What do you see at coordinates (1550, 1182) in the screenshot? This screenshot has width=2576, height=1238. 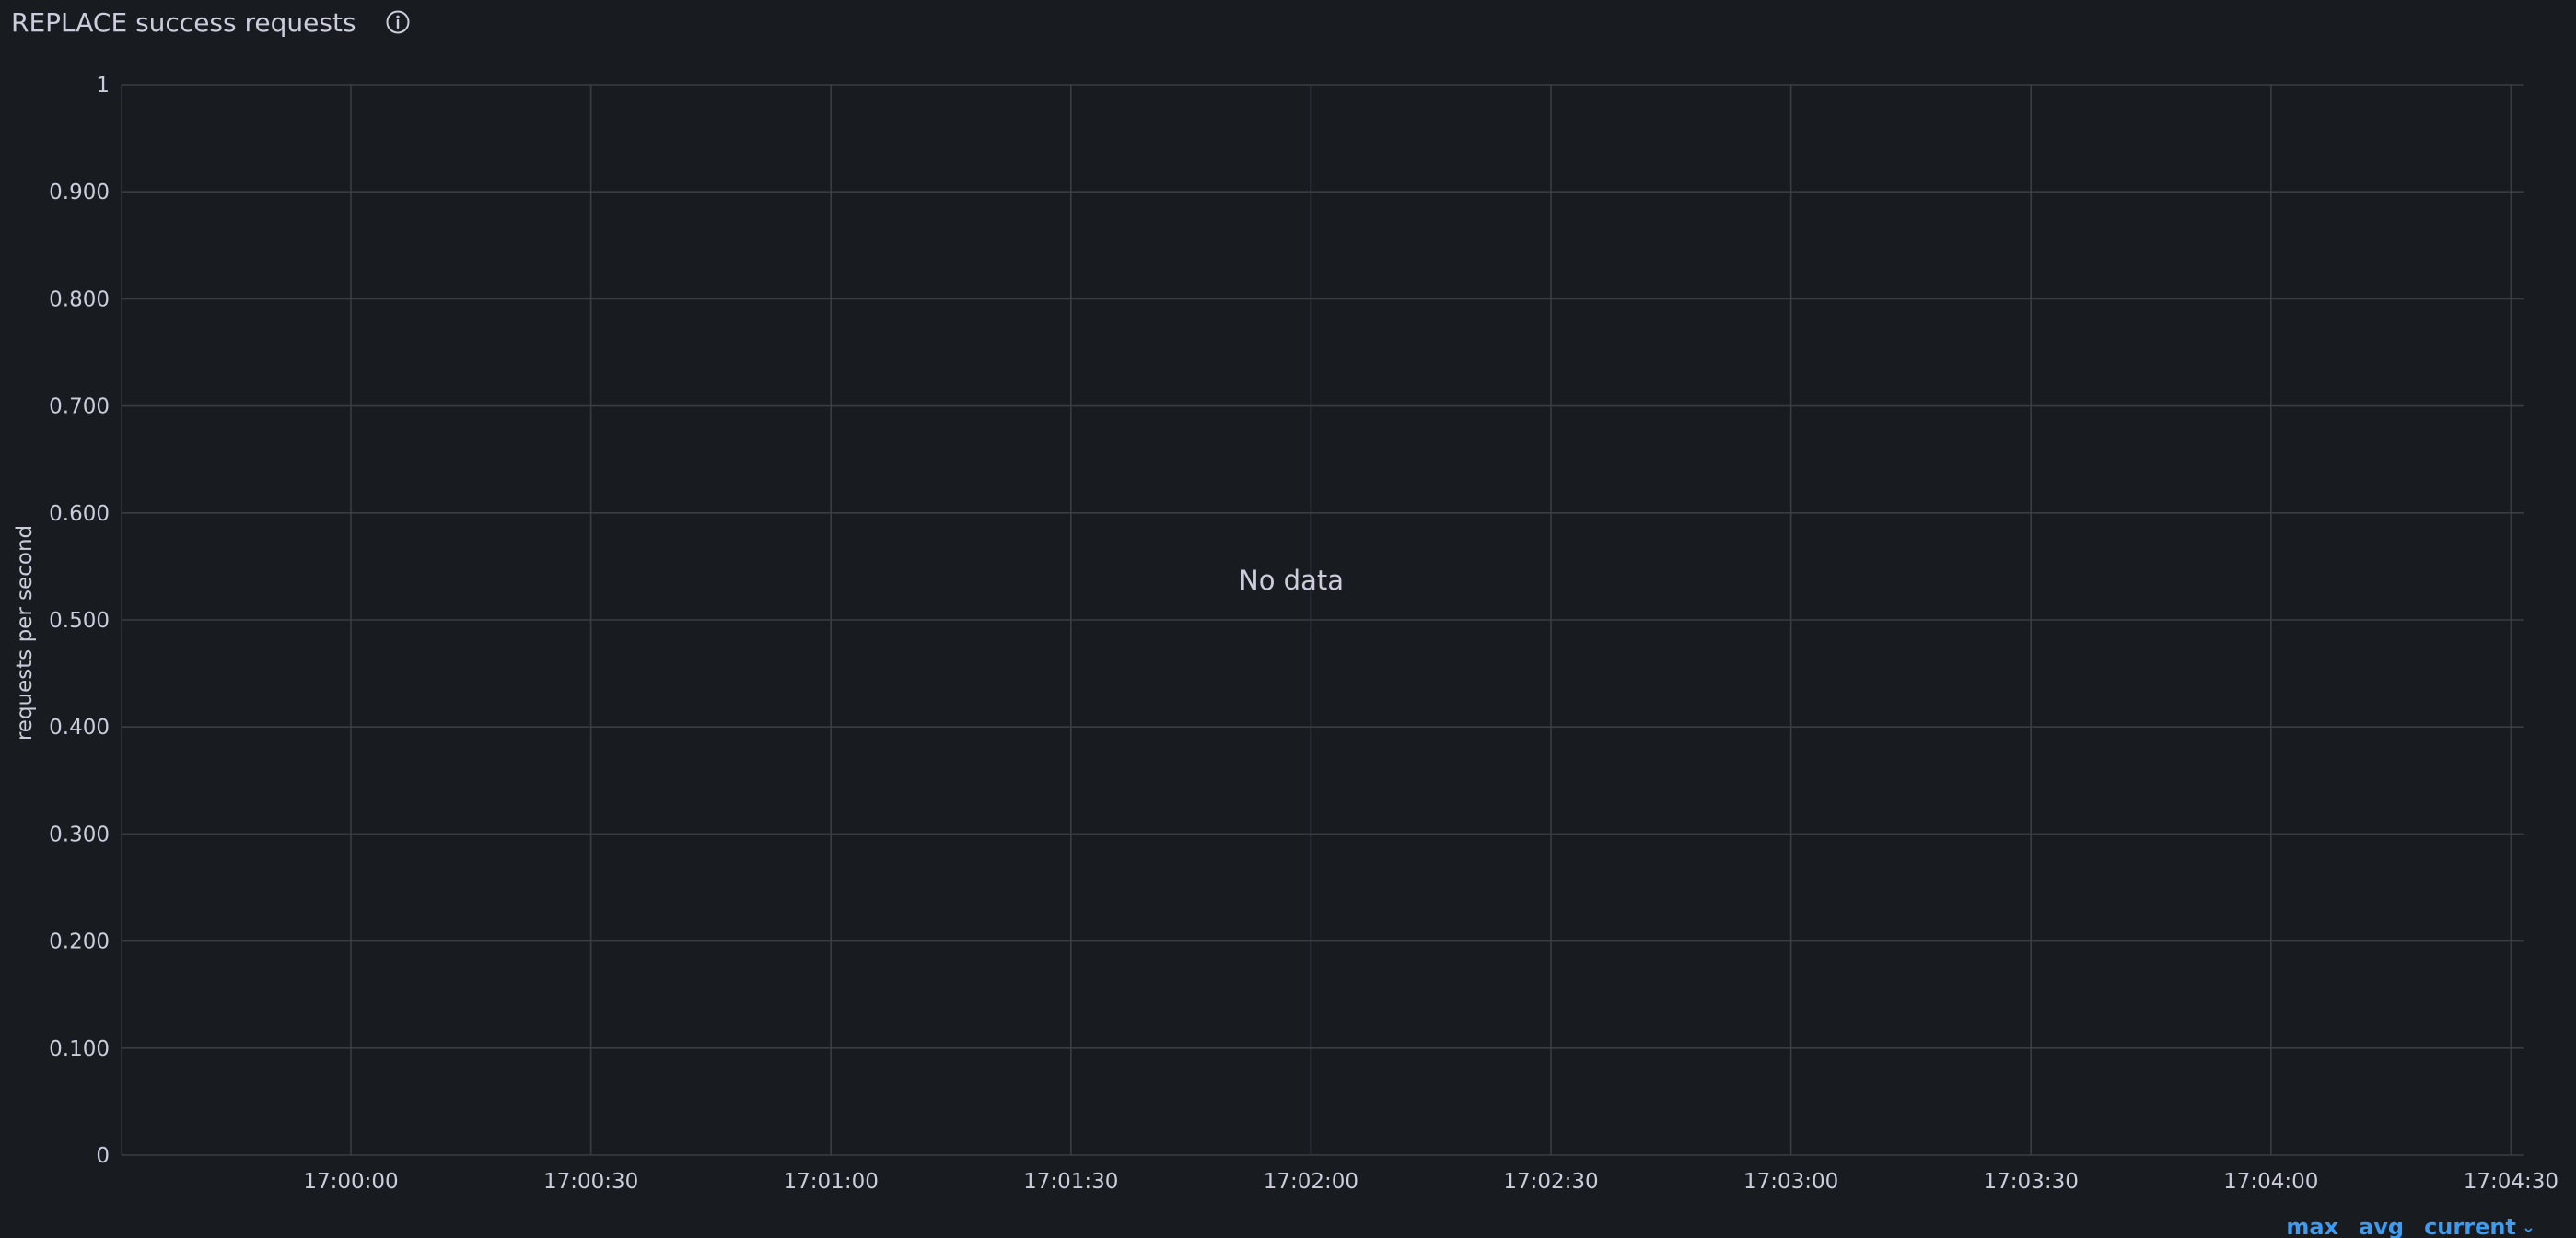 I see `x-tick-label: 17:02:30` at bounding box center [1550, 1182].